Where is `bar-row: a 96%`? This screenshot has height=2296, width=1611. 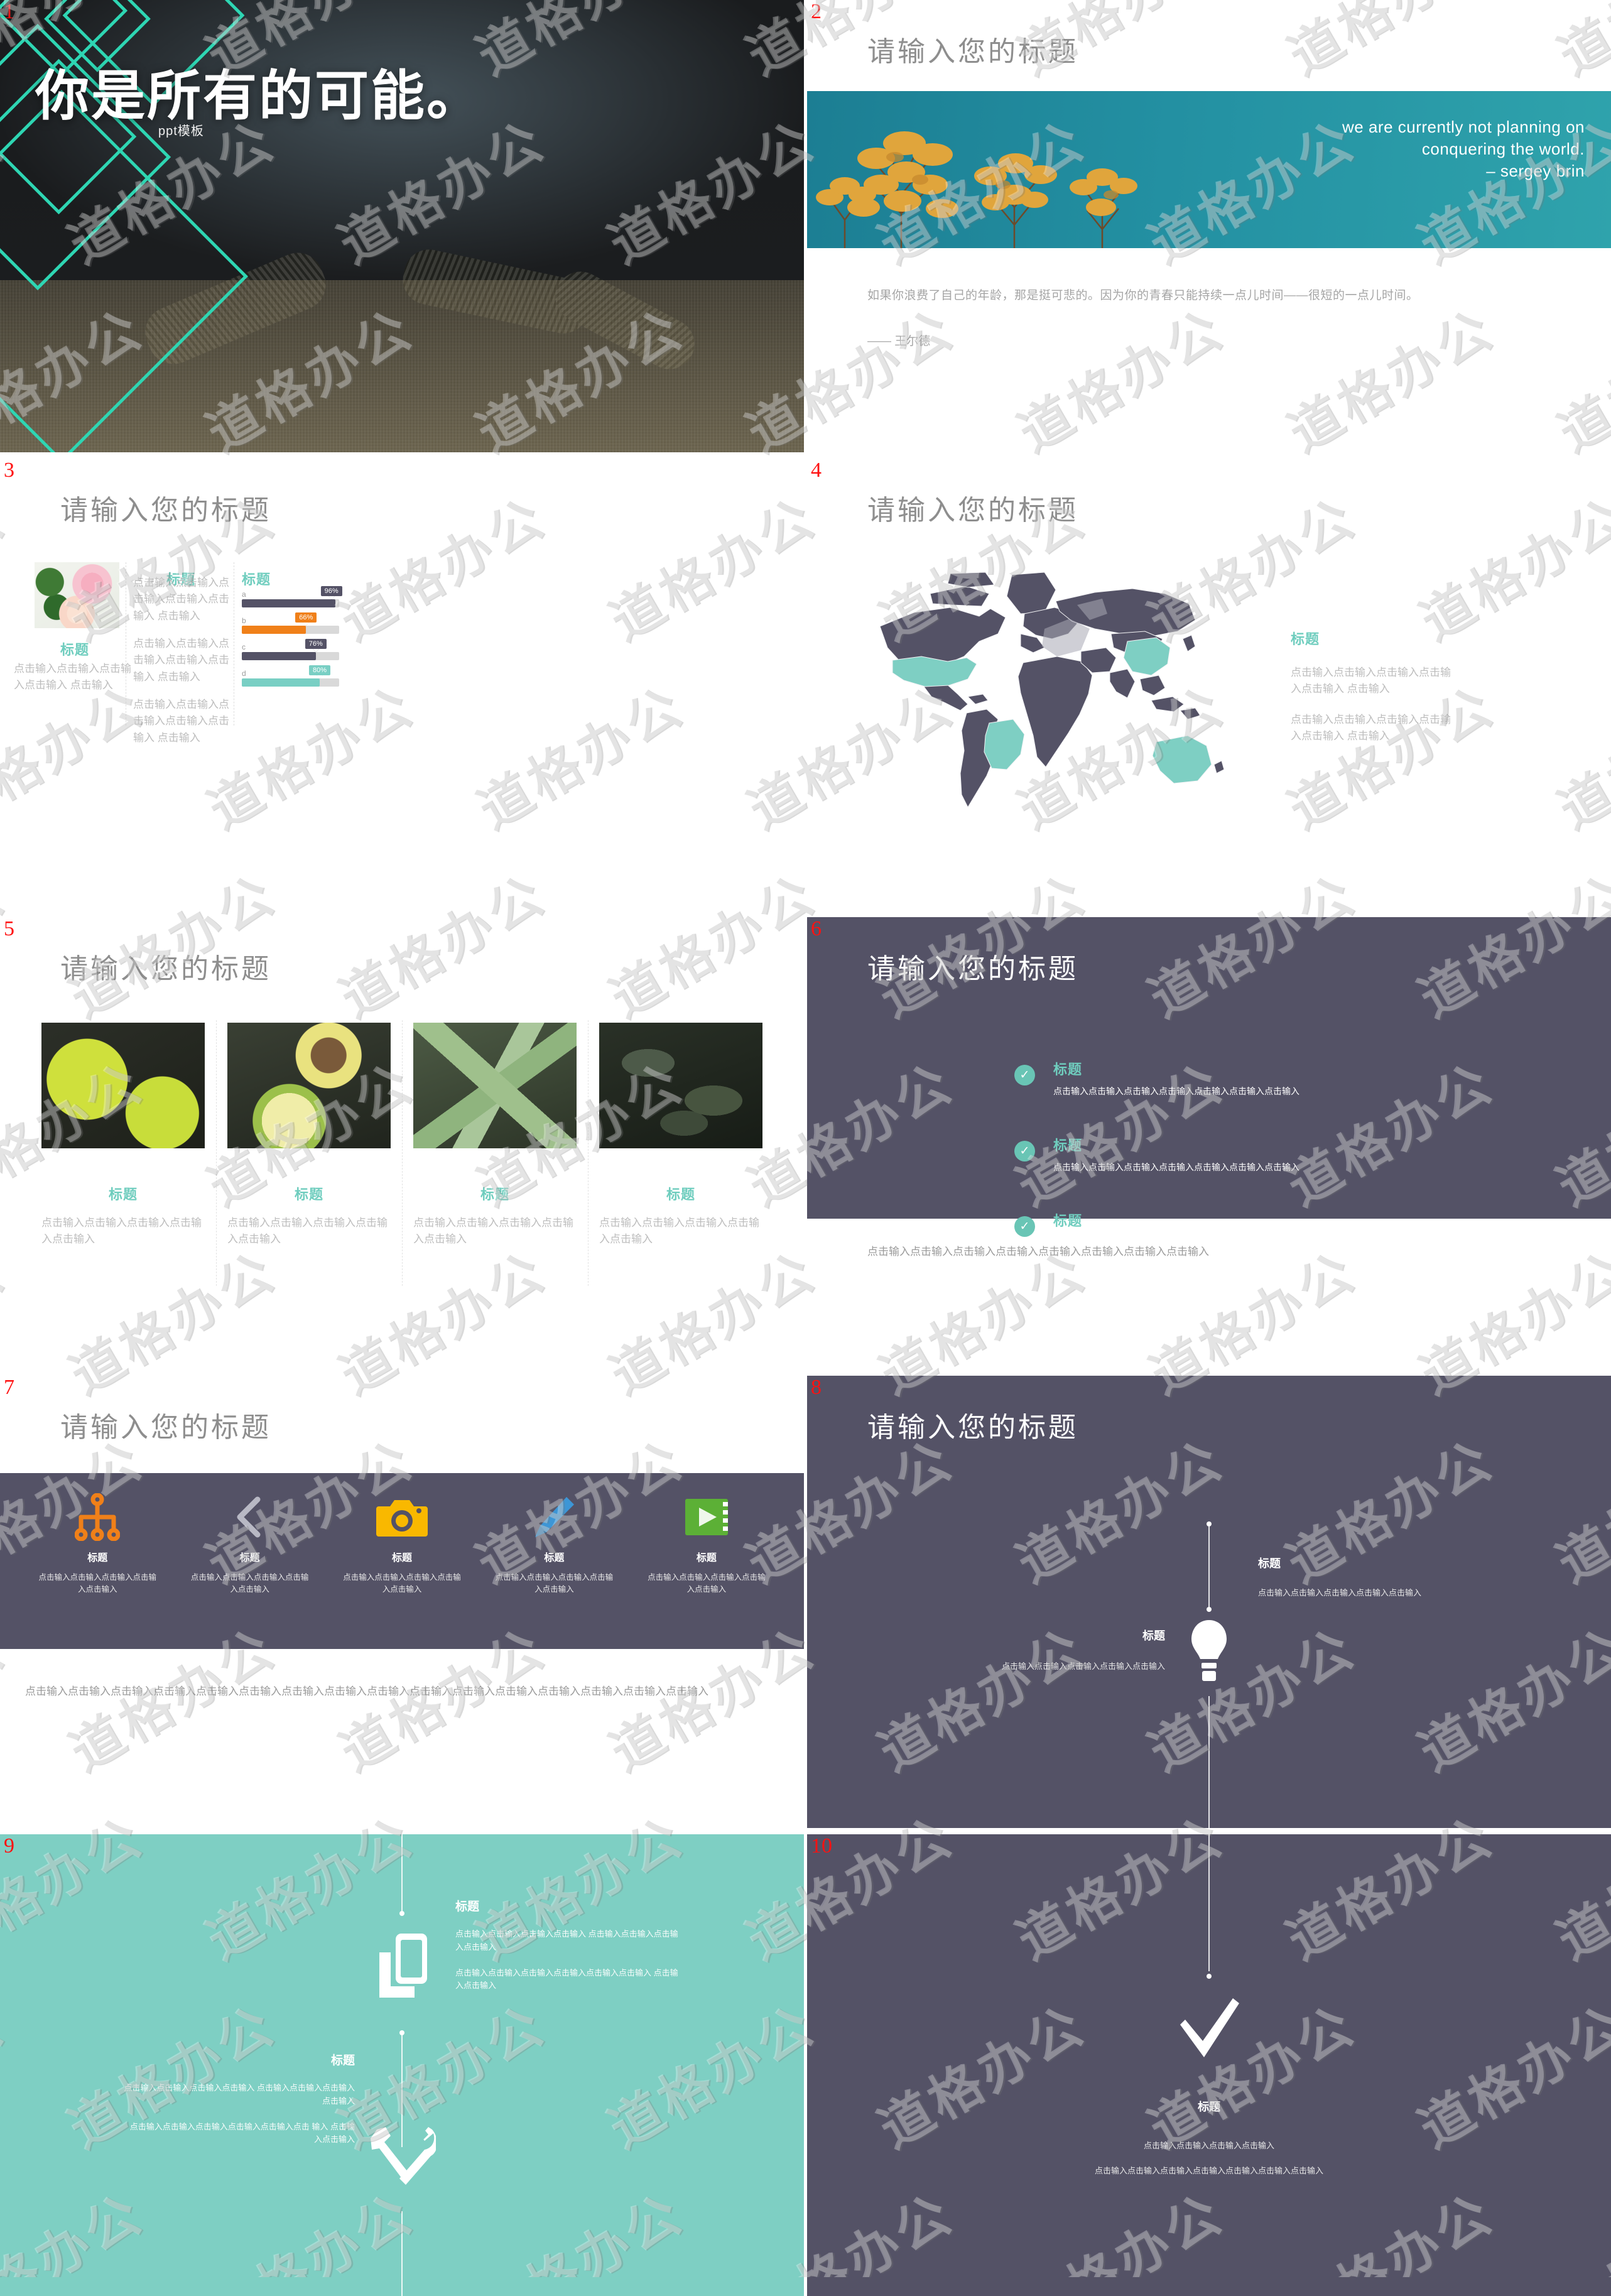
bar-row: a 96% is located at coordinates (292, 598).